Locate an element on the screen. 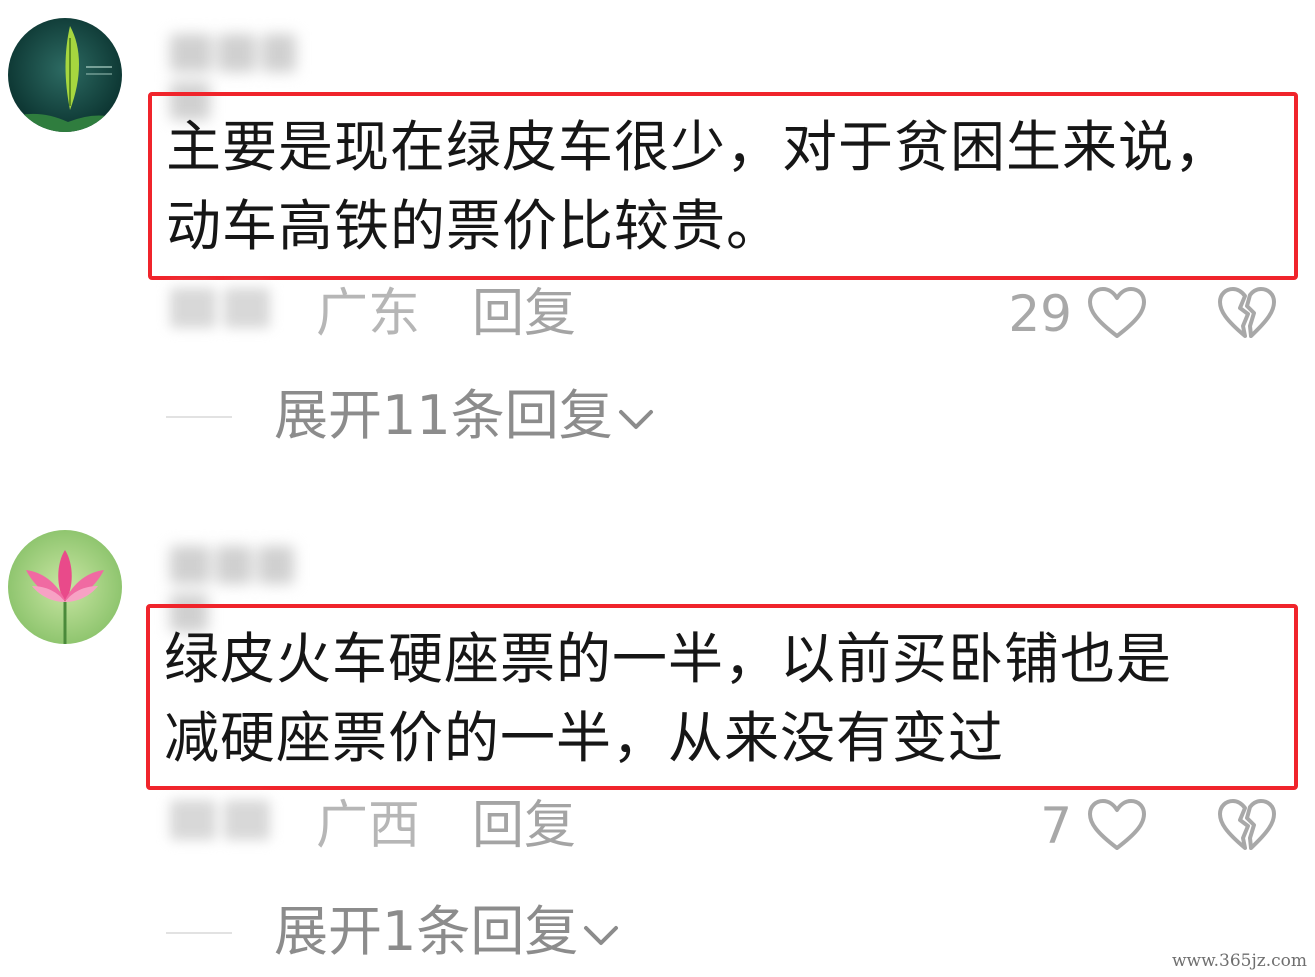 This screenshot has width=1315, height=977. comment-meta: 广西 回复 7 is located at coordinates (735, 826).